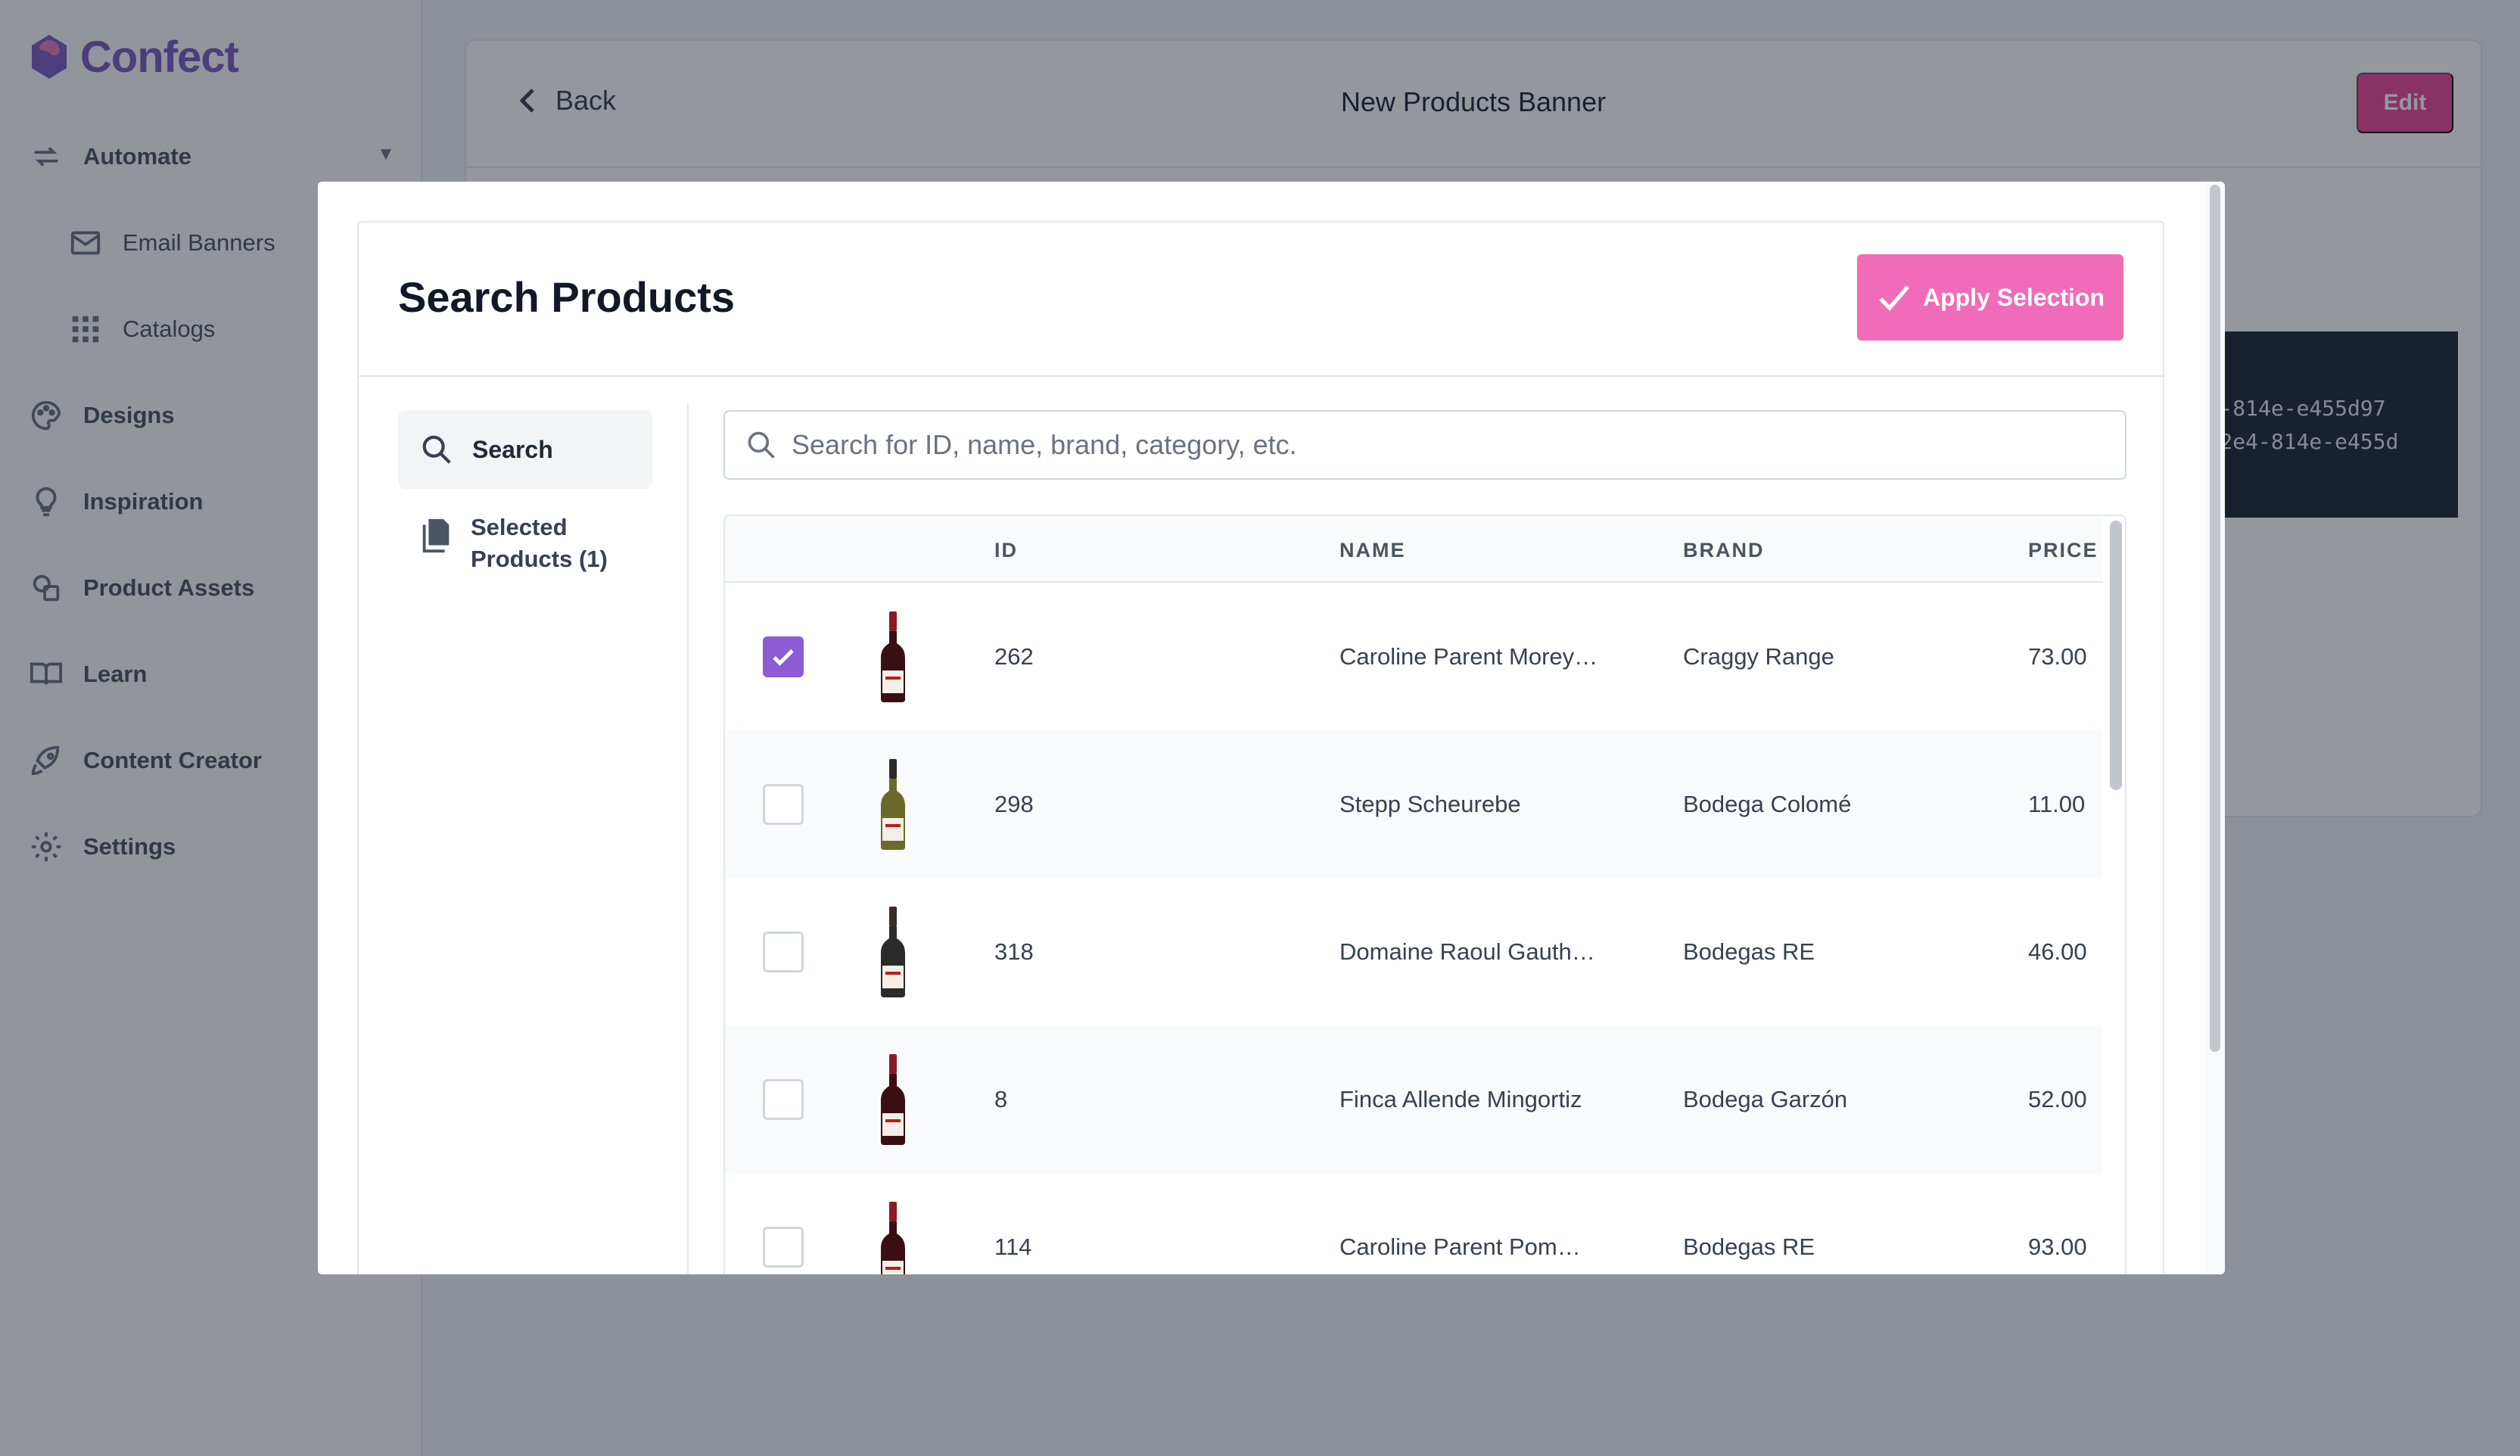  I want to click on menu-item-search: Search, so click(525, 450).